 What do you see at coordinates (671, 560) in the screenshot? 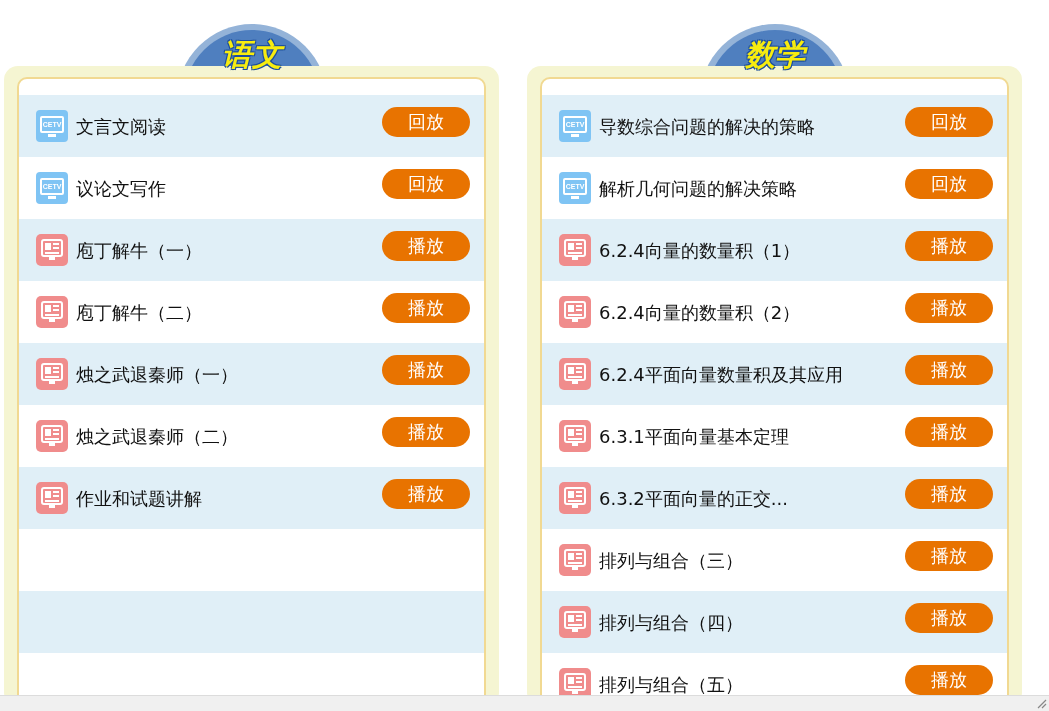
I see `lesson-title: 排列与组合（三）` at bounding box center [671, 560].